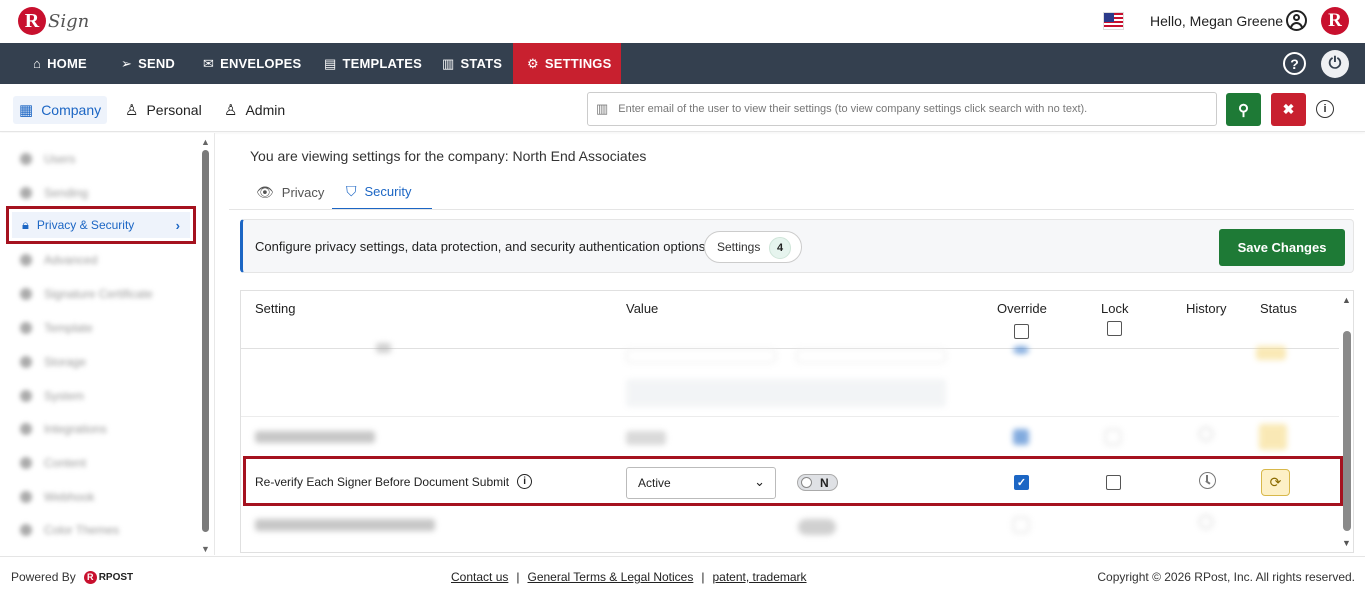 This screenshot has width=1365, height=595. I want to click on shield-icon: ⛉, so click(351, 191).